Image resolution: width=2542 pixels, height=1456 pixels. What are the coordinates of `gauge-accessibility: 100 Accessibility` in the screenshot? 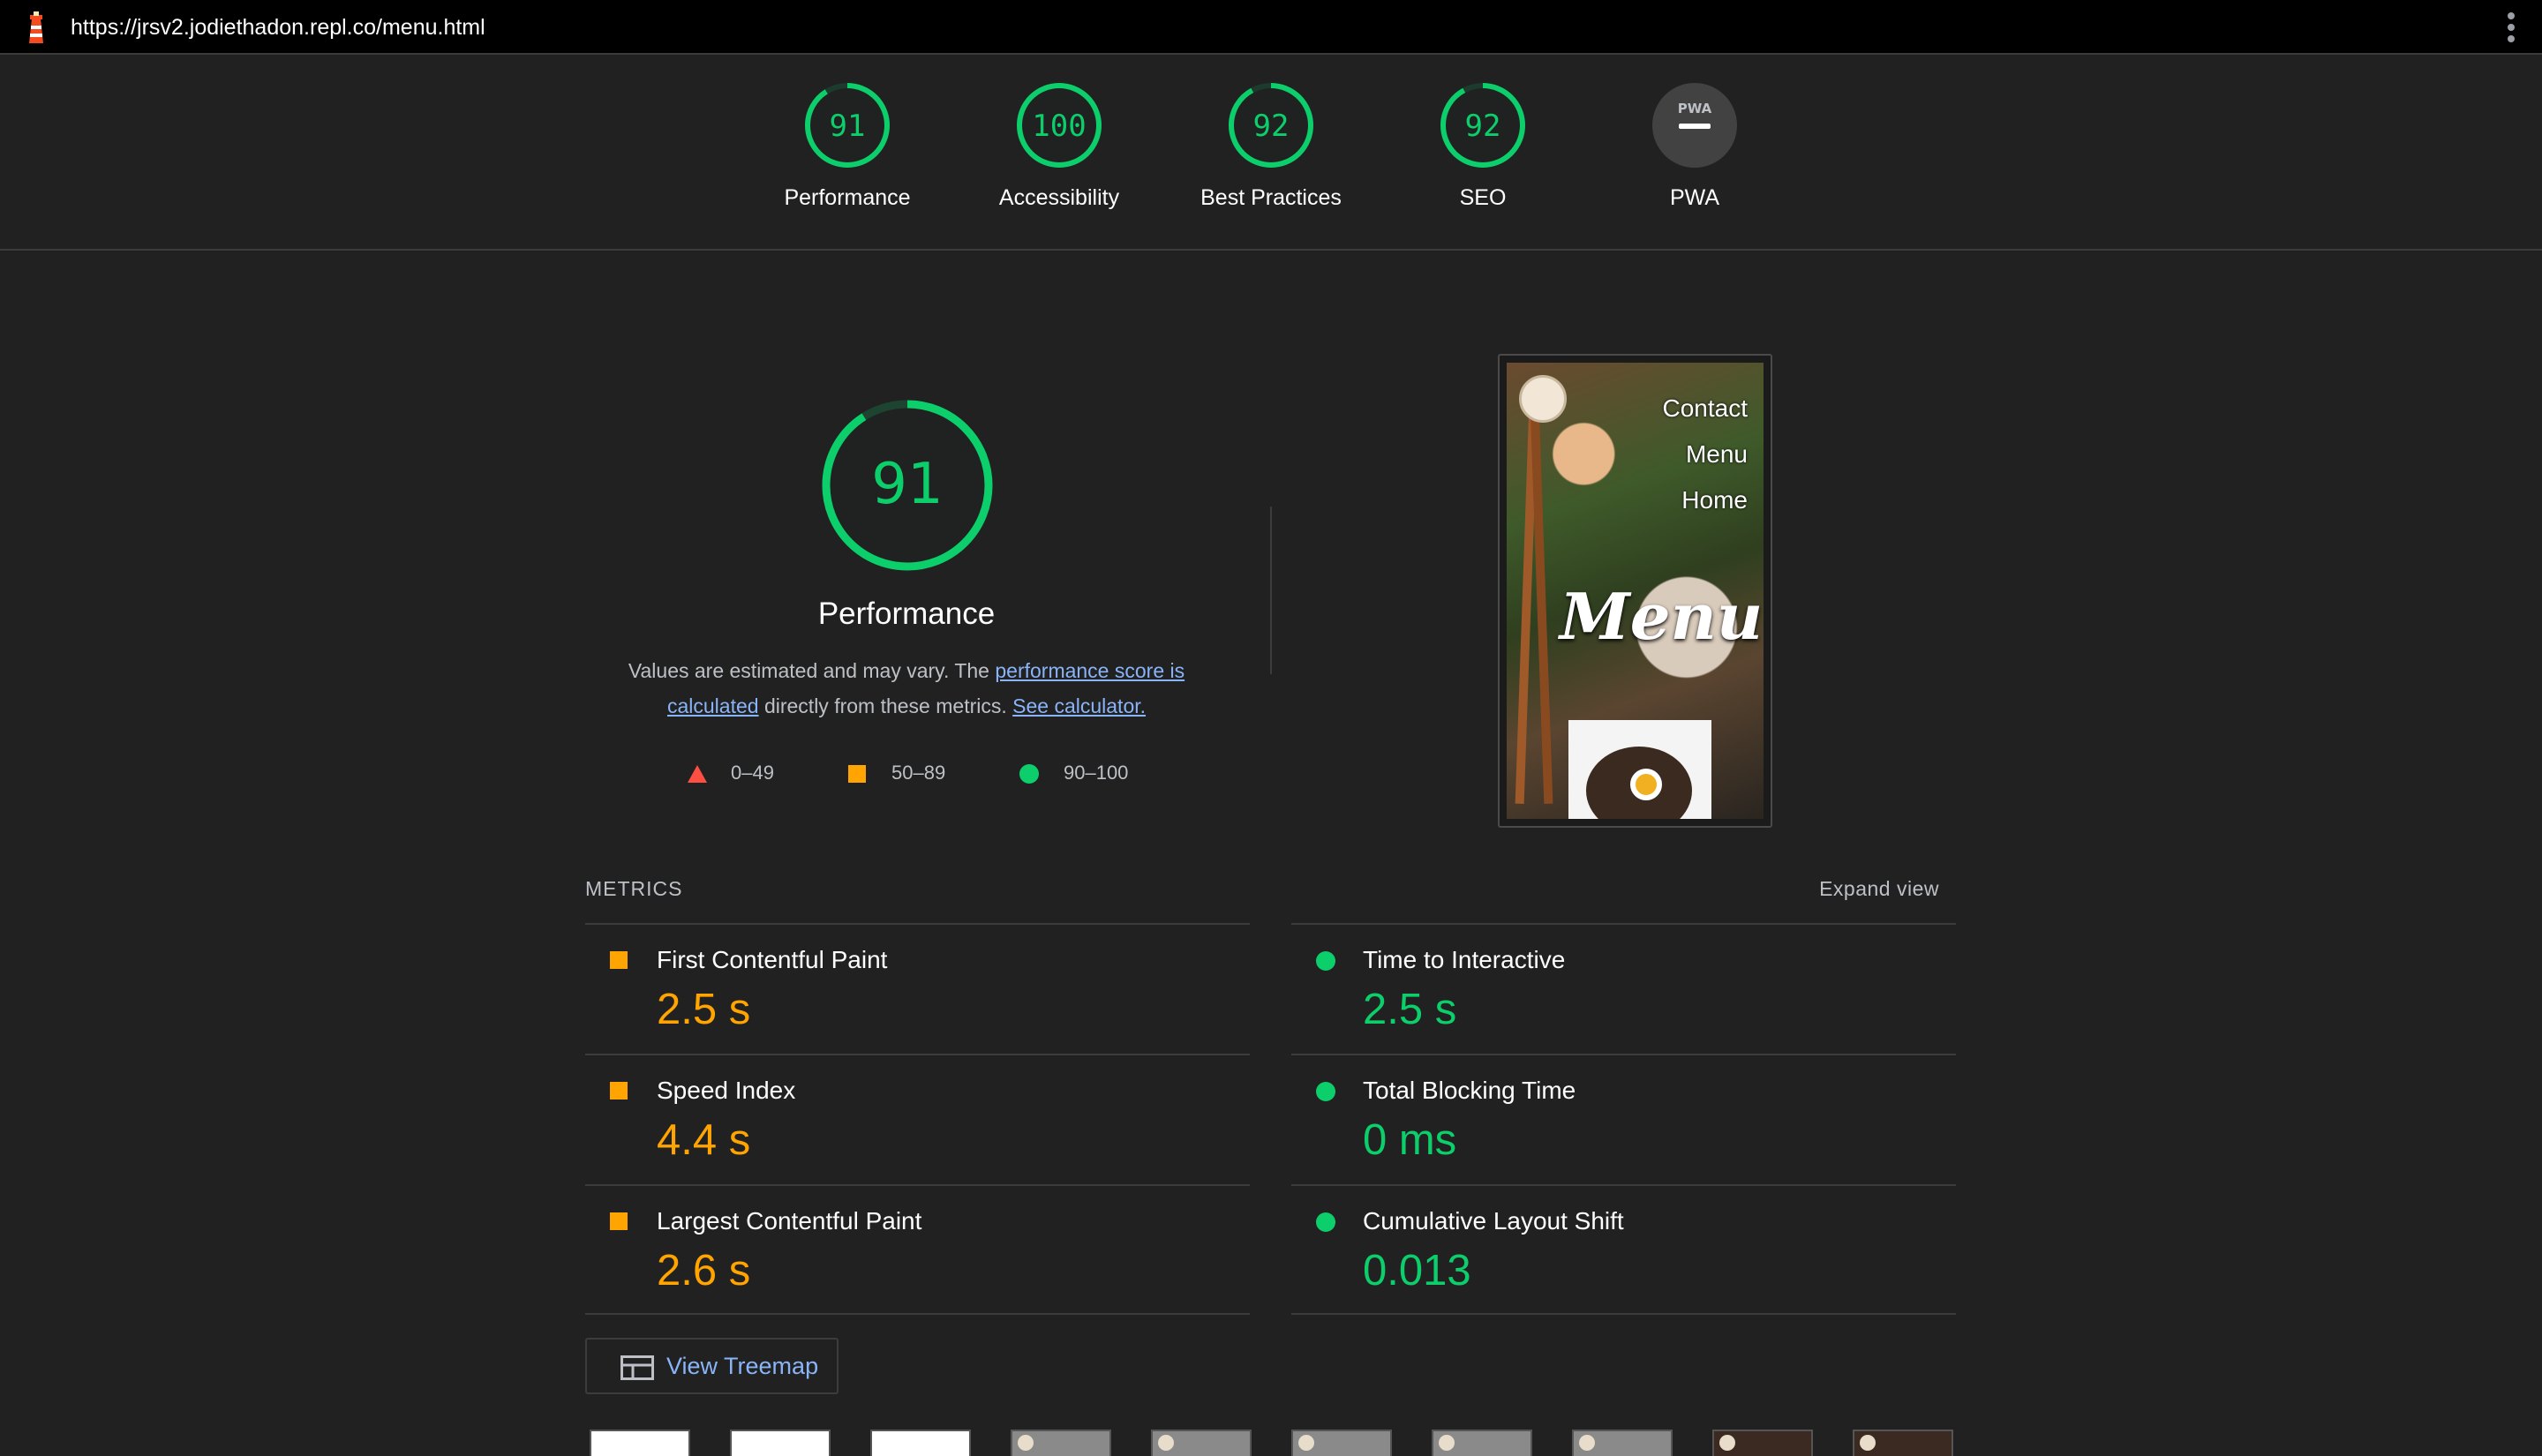 It's located at (1059, 146).